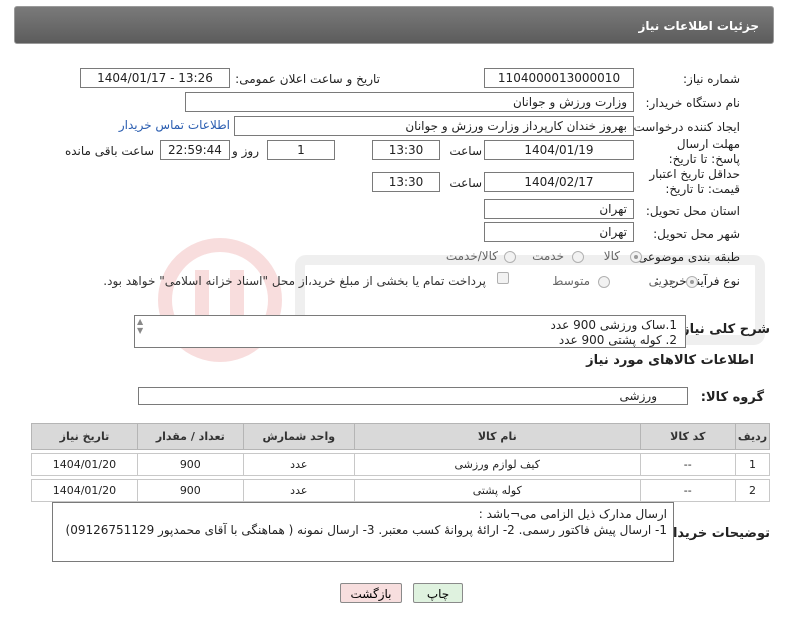  What do you see at coordinates (559, 150) in the screenshot?
I see `reply-date-field: 1404/01/19` at bounding box center [559, 150].